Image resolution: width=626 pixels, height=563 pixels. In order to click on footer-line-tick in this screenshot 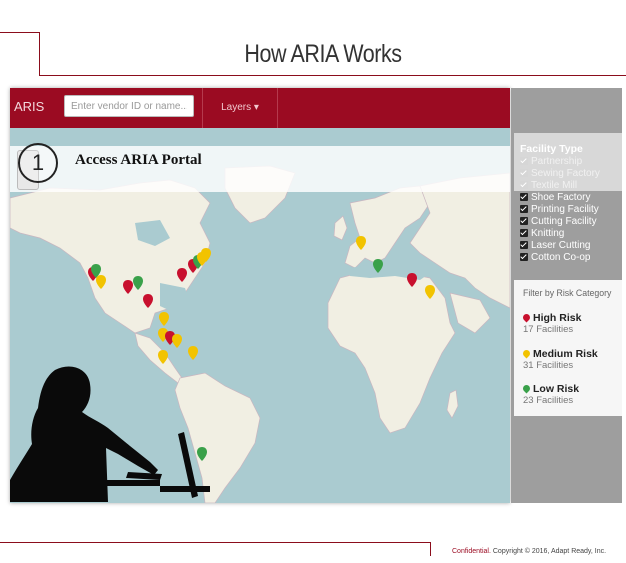, I will do `click(430, 549)`.